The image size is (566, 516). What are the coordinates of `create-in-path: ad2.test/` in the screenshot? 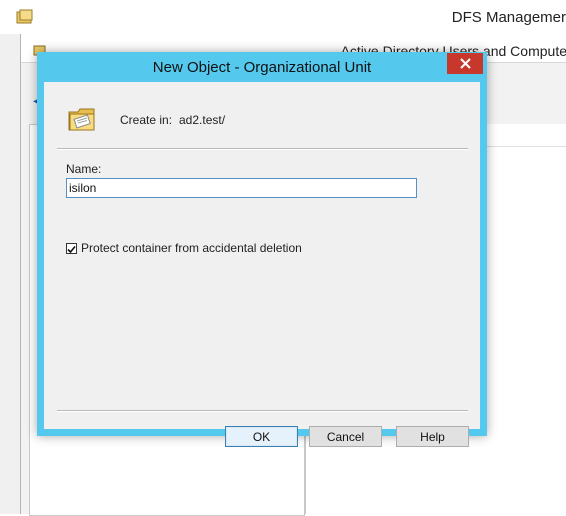 It's located at (202, 120).